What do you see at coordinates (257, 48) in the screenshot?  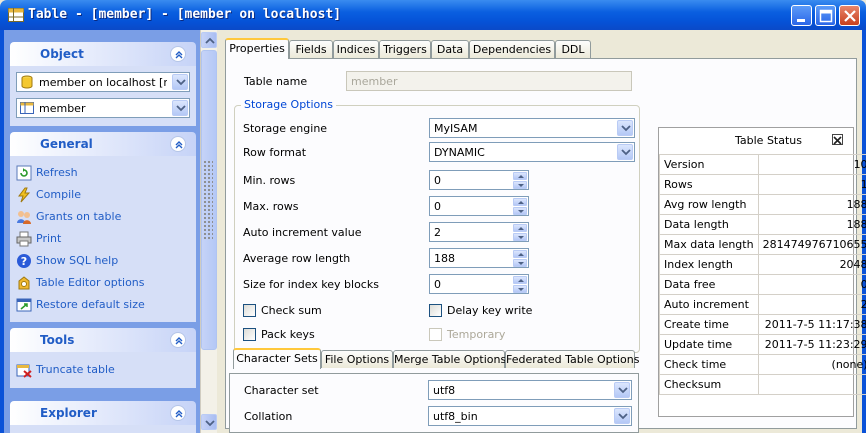 I see `tab-properties: Properties` at bounding box center [257, 48].